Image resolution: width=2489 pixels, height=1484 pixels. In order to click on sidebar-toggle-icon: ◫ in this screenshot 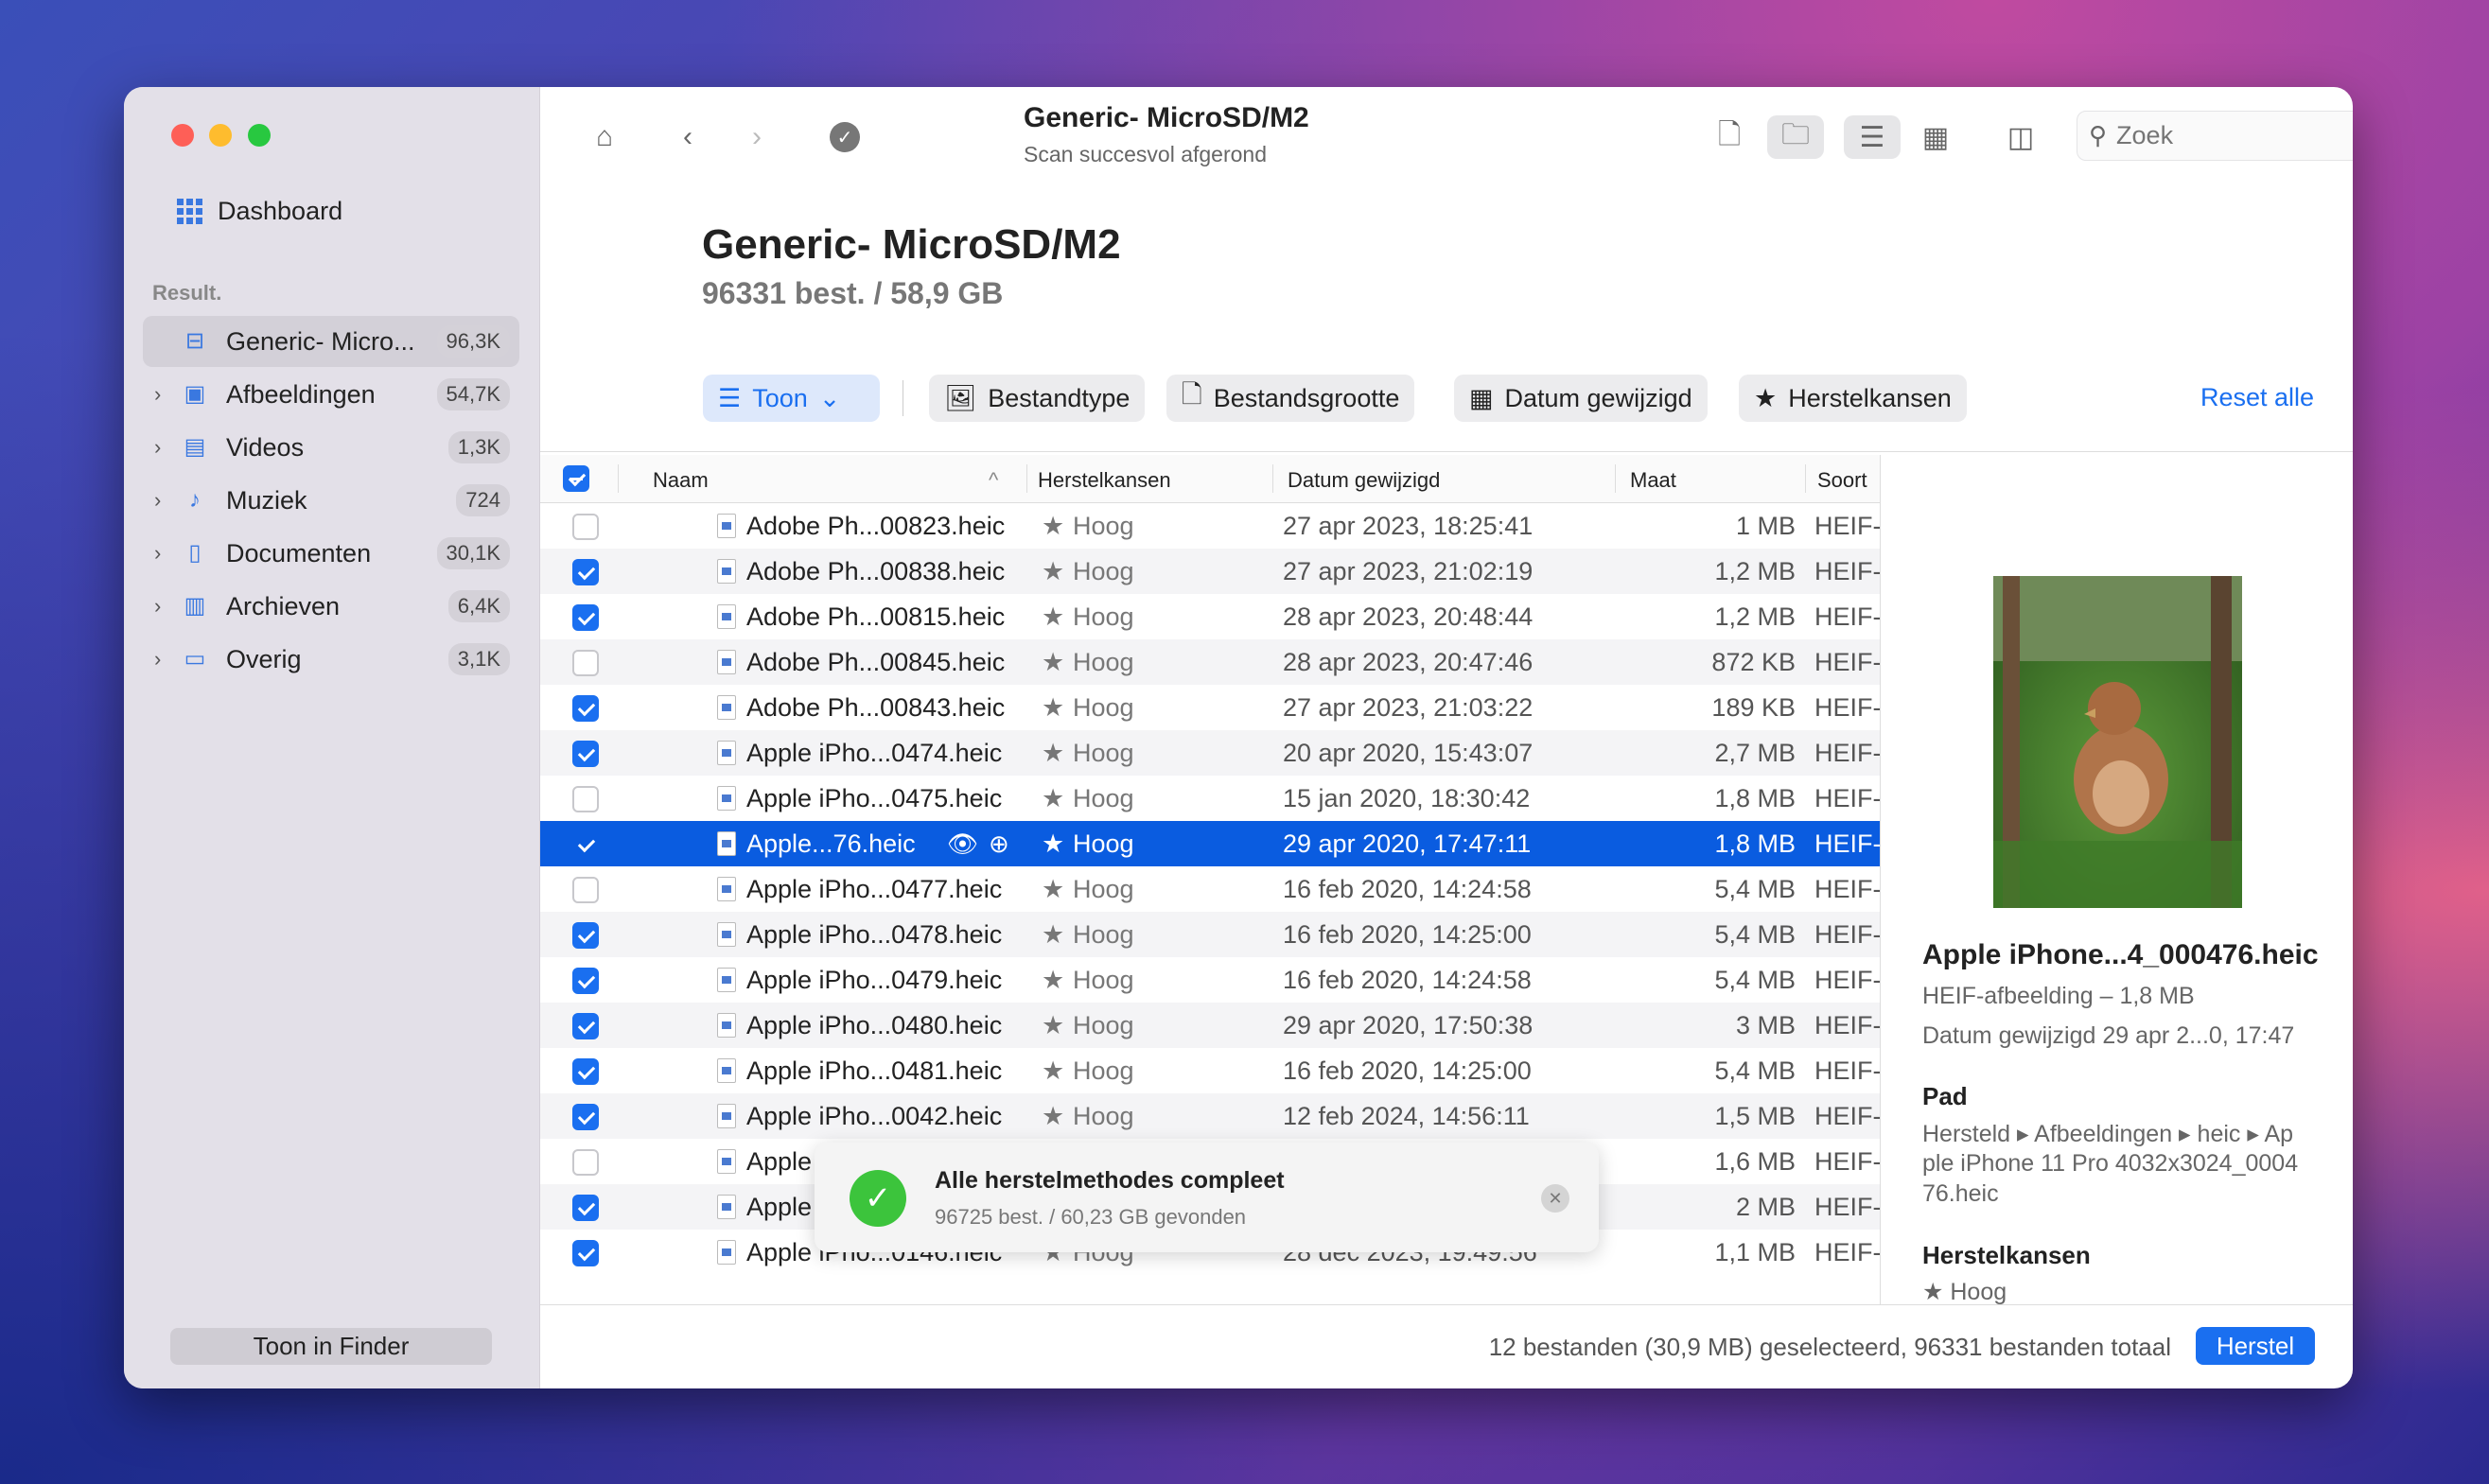, I will do `click(2020, 137)`.